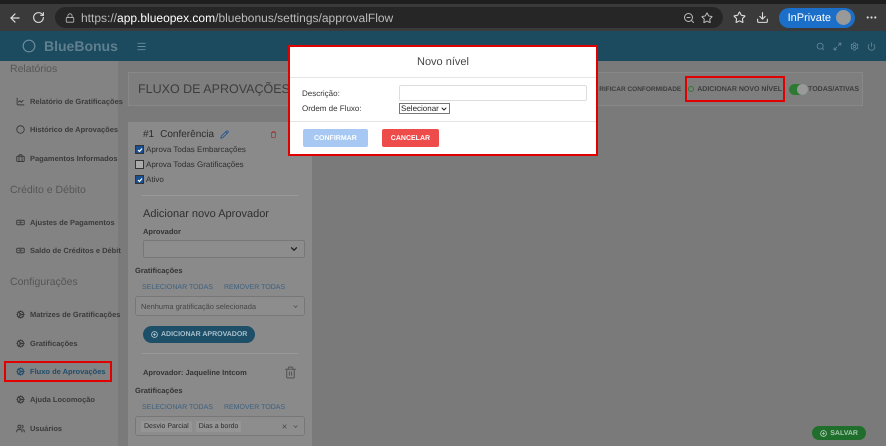 This screenshot has width=886, height=446. Describe the element at coordinates (443, 62) in the screenshot. I see `modal-title: Novo nível` at that location.